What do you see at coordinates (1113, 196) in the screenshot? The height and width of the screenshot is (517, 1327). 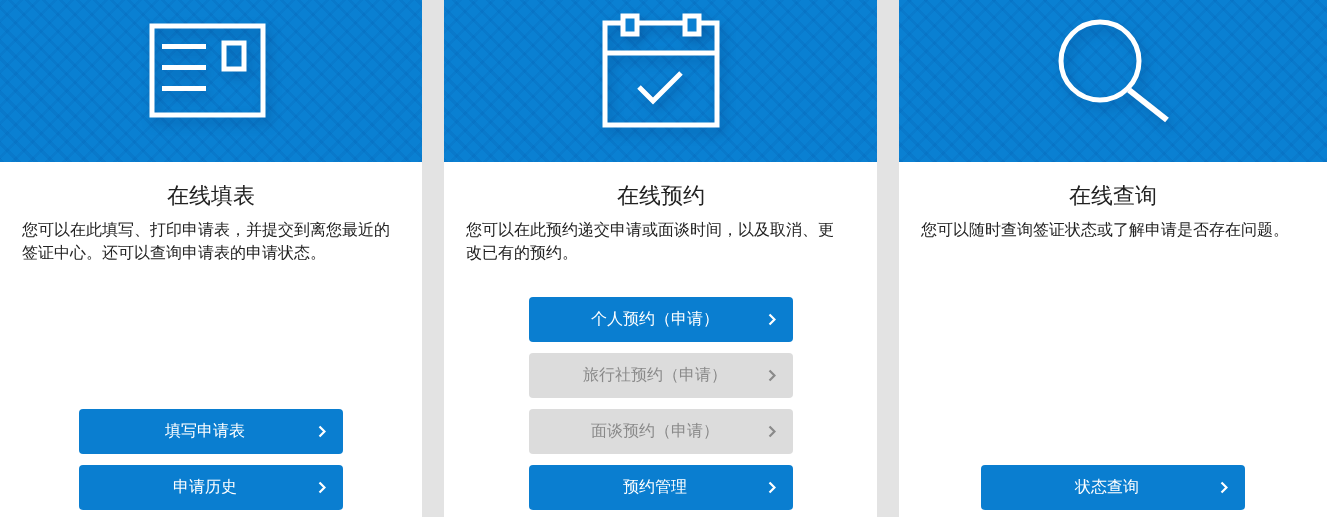 I see `card-title: 在线查询` at bounding box center [1113, 196].